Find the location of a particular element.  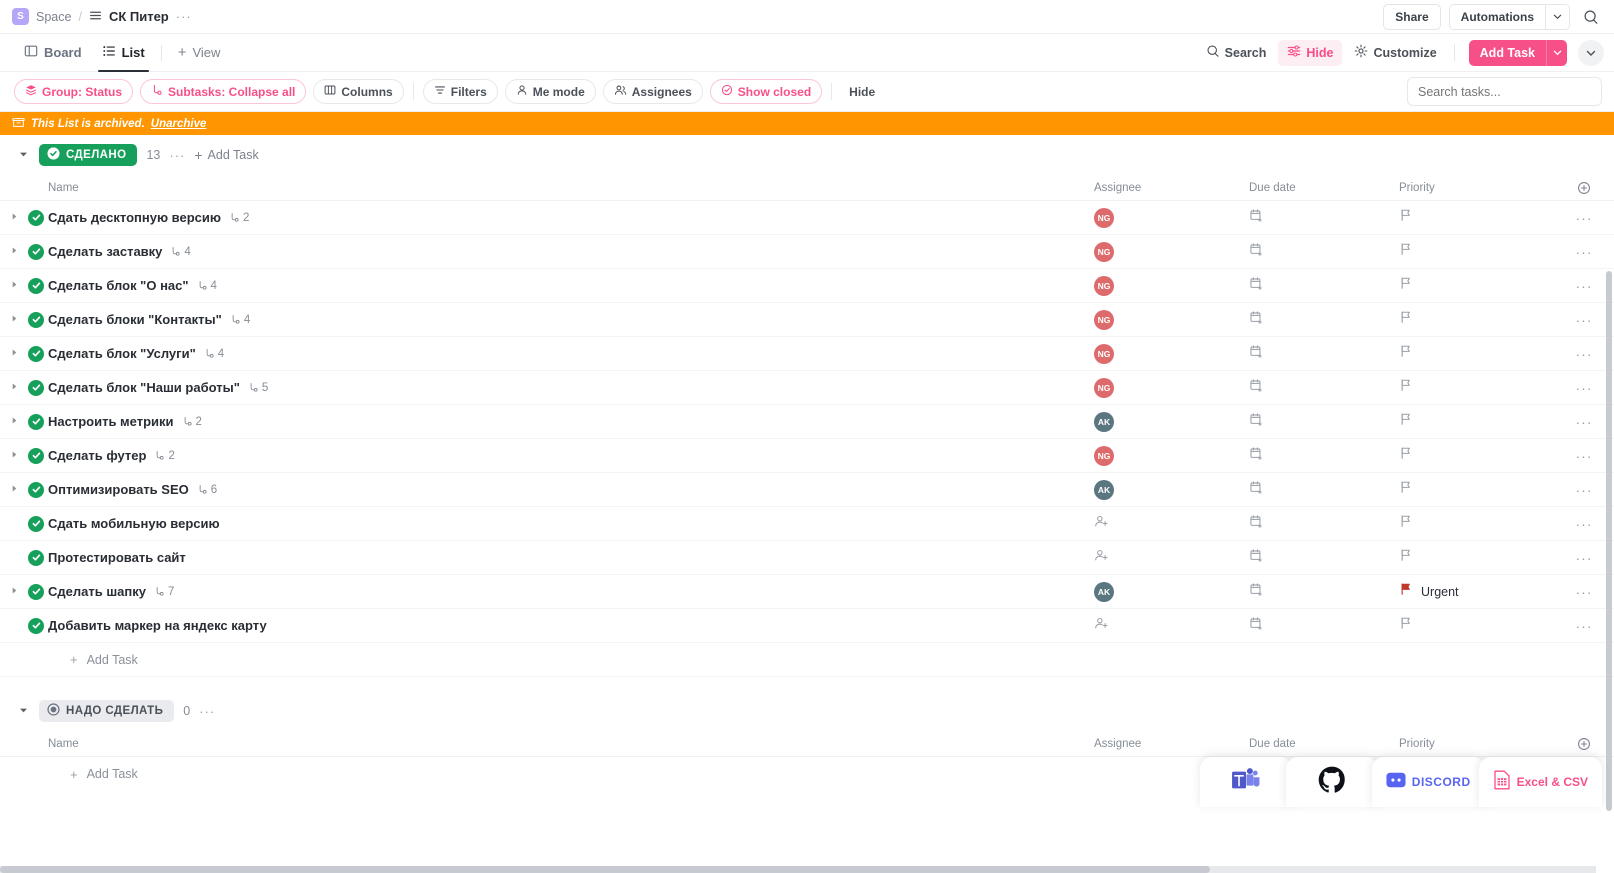

vertical-scrollbar is located at coordinates (1609, 541).